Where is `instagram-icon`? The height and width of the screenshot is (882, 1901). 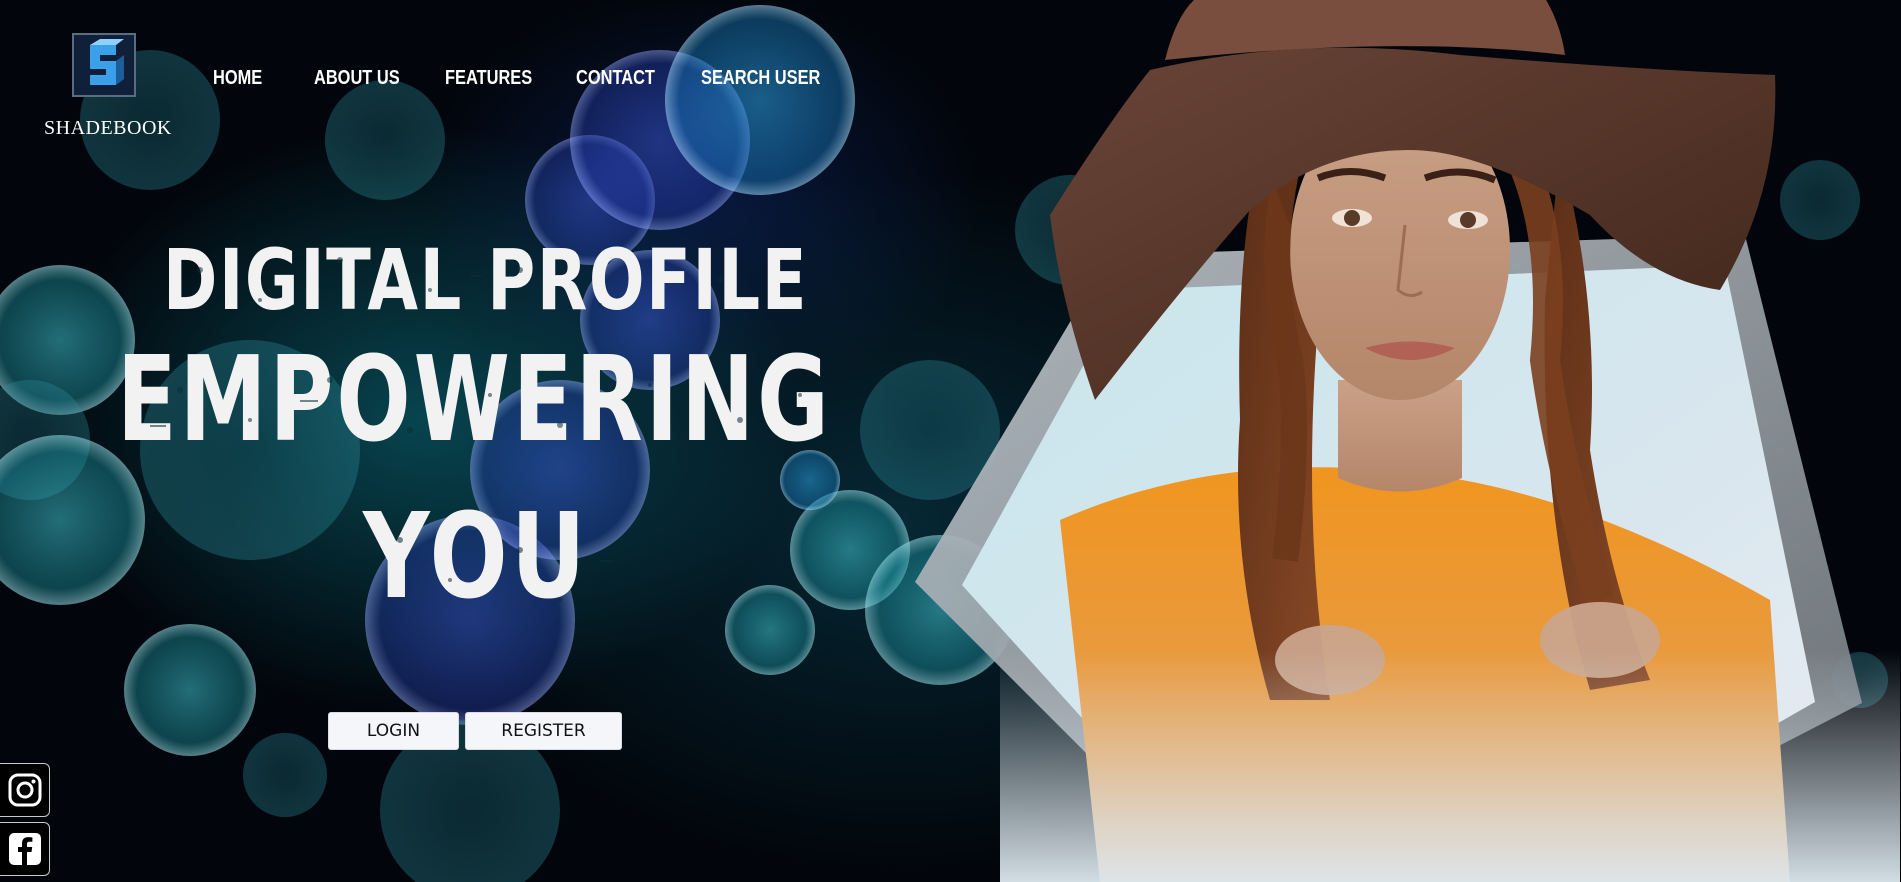 instagram-icon is located at coordinates (24, 790).